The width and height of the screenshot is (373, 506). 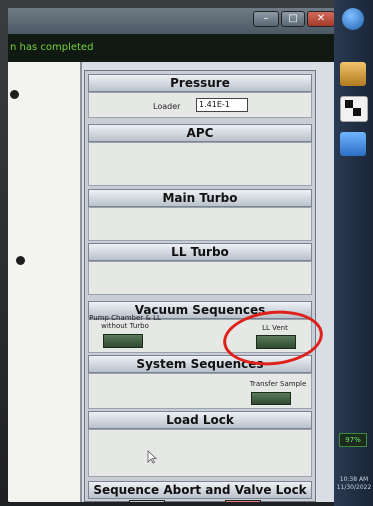 I want to click on close-icon: ✕, so click(x=321, y=18).